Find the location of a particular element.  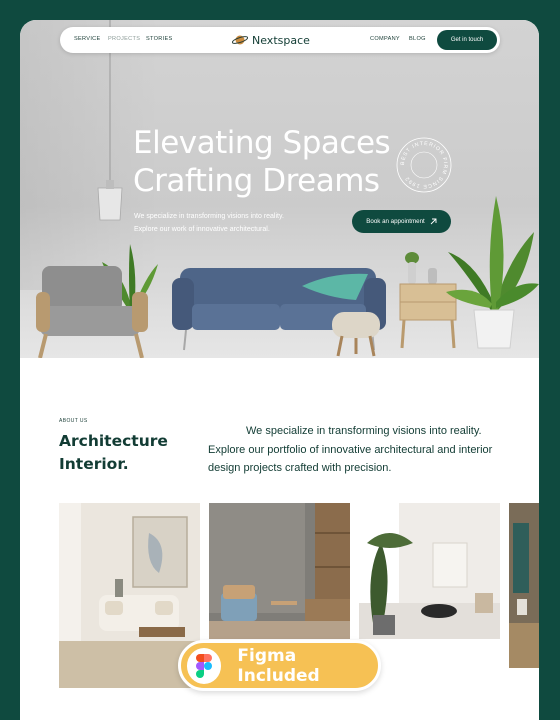

nav-link-blog: BLOG is located at coordinates (417, 39).